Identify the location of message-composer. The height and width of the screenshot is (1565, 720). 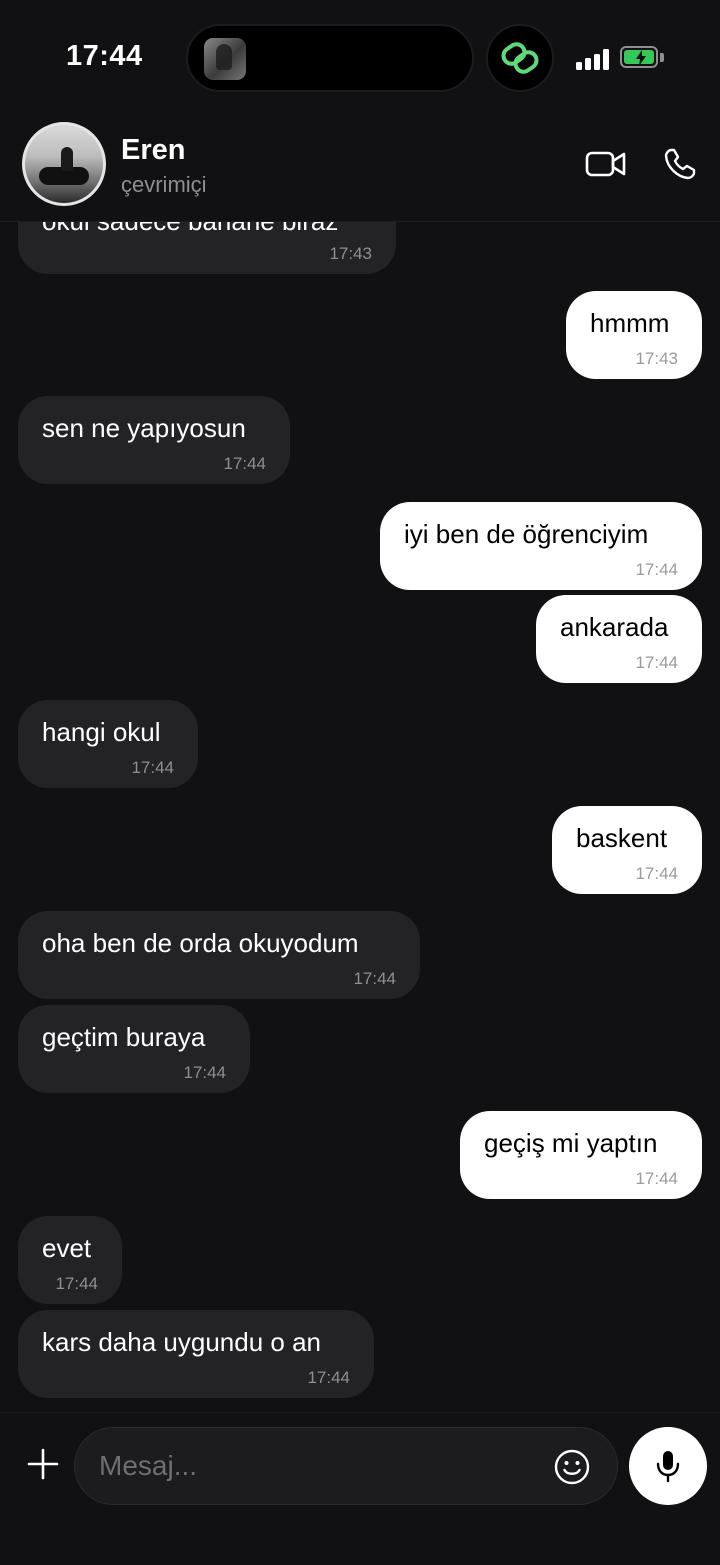
(360, 1488).